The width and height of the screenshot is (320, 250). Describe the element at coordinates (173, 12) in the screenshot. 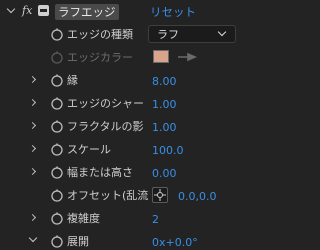

I see `reset-link: リセット` at that location.